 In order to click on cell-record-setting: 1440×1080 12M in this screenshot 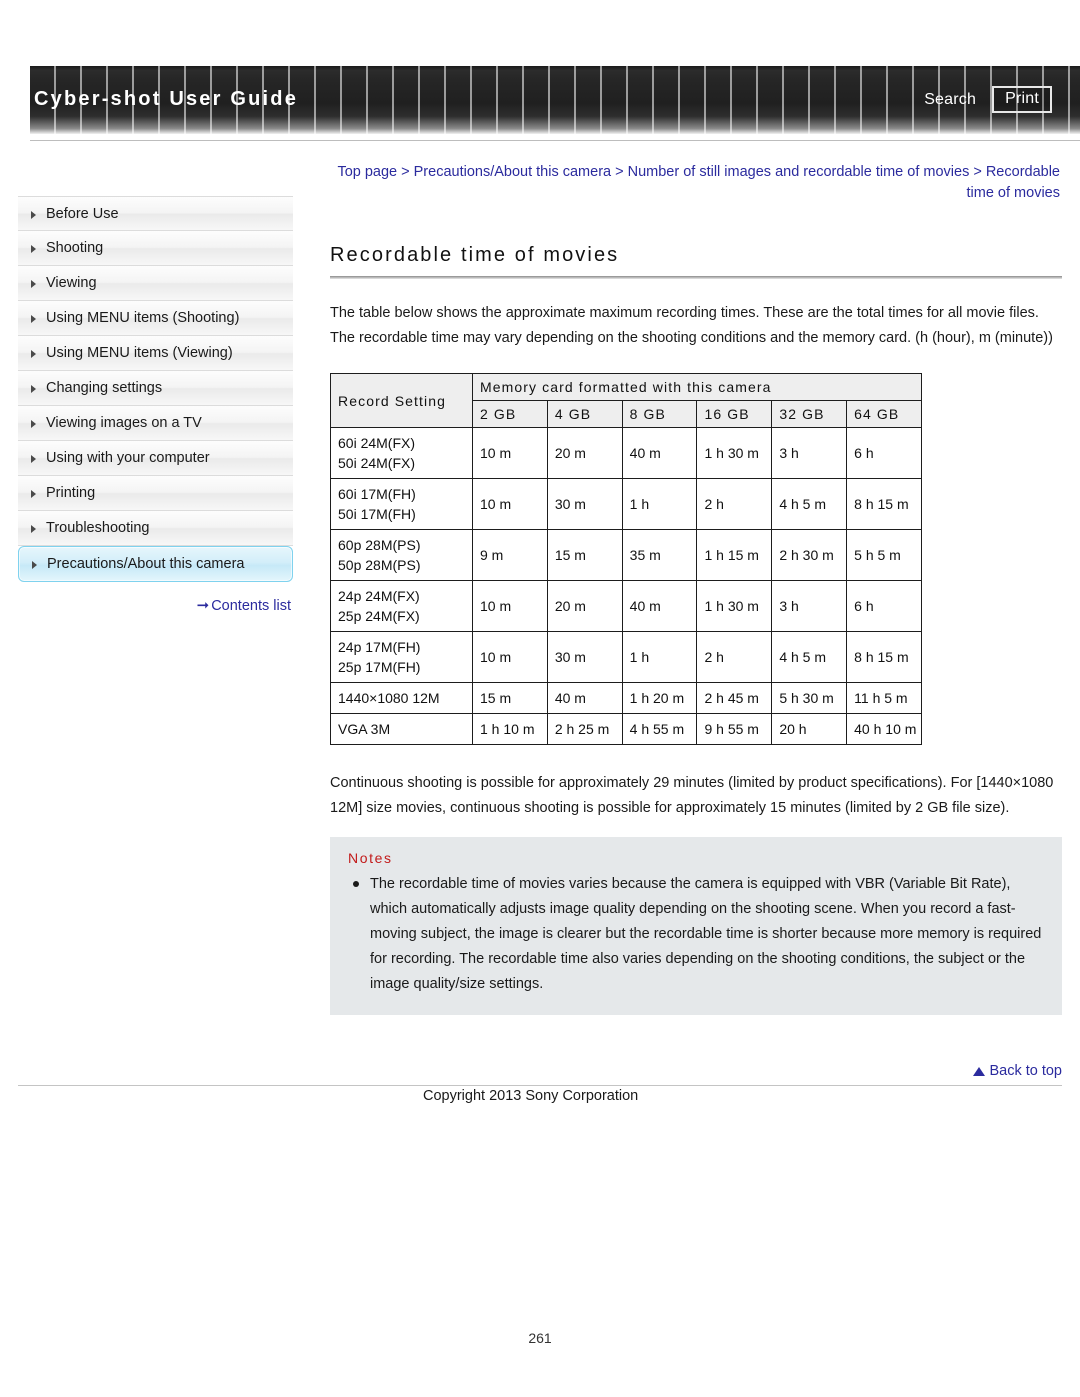, I will do `click(401, 698)`.